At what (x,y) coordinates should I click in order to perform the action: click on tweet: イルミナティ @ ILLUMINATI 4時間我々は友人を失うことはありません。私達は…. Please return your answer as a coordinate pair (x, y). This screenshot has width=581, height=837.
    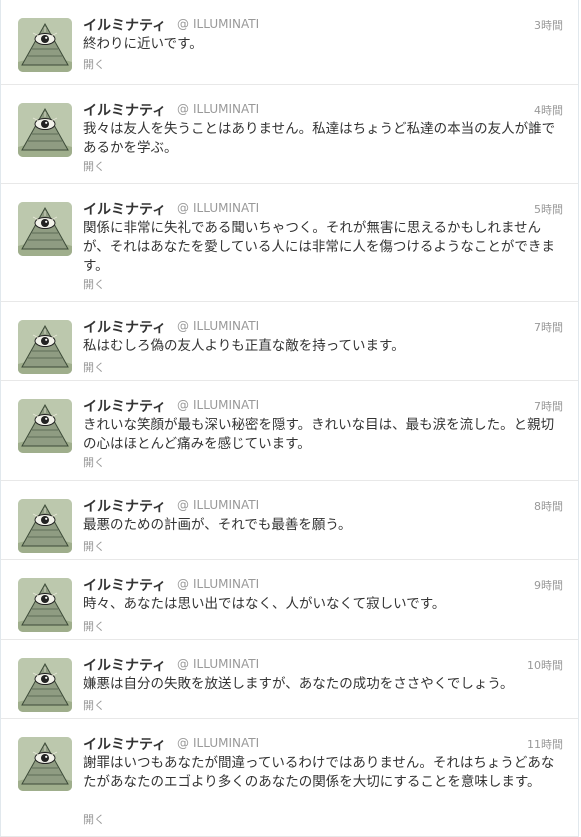
    Looking at the image, I should click on (289, 134).